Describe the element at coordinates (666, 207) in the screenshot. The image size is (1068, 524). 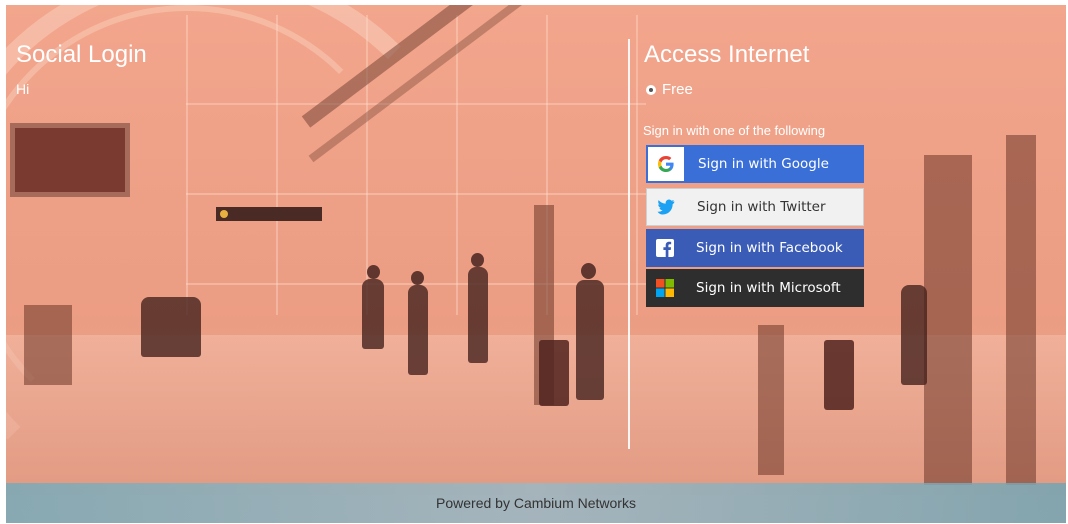
I see `twitter-icon` at that location.